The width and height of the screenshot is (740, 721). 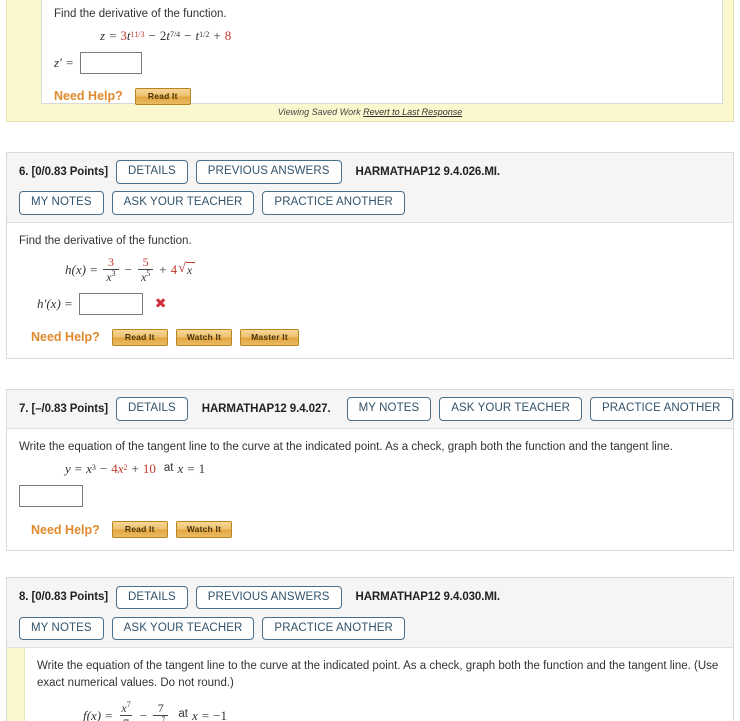 What do you see at coordinates (228, 35) in the screenshot?
I see `constant-term: 8` at bounding box center [228, 35].